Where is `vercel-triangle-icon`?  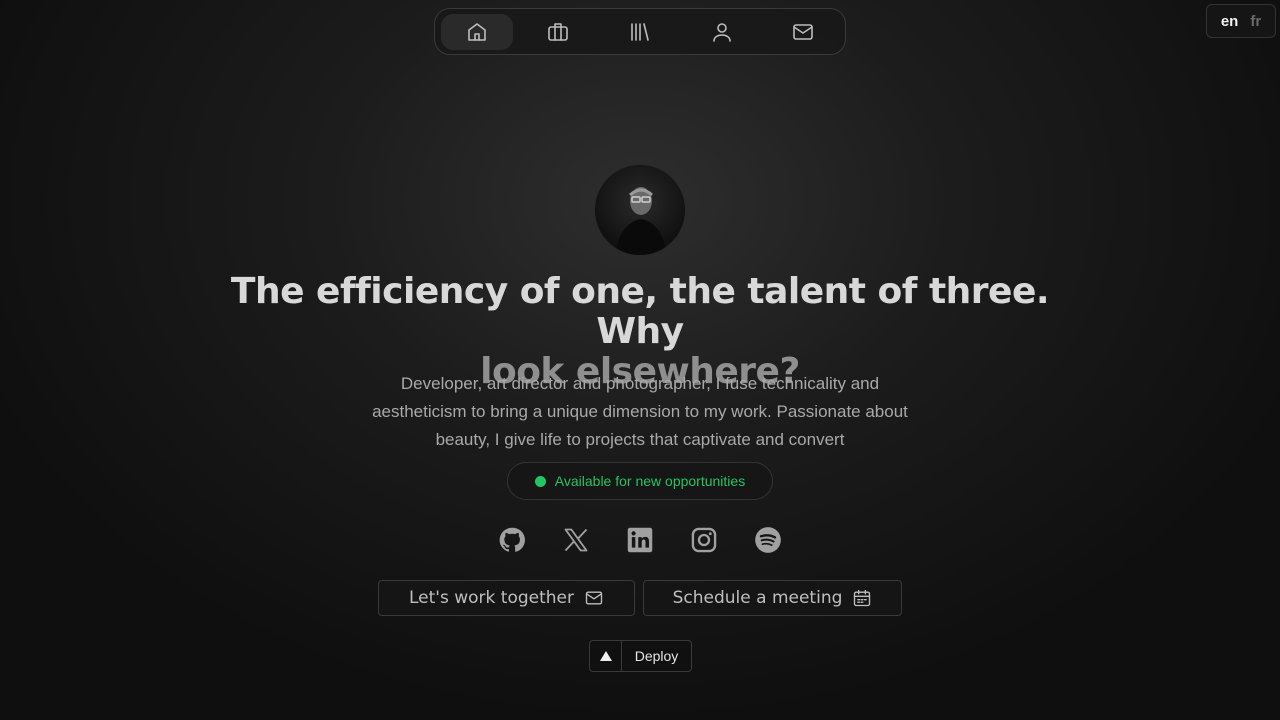 vercel-triangle-icon is located at coordinates (606, 656).